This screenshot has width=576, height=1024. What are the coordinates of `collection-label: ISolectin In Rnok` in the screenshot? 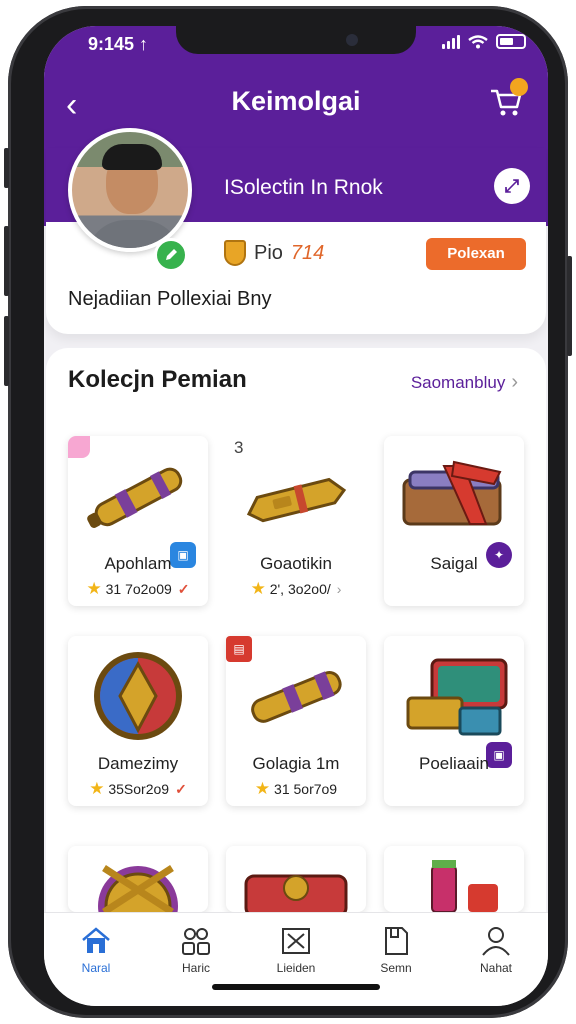 It's located at (303, 187).